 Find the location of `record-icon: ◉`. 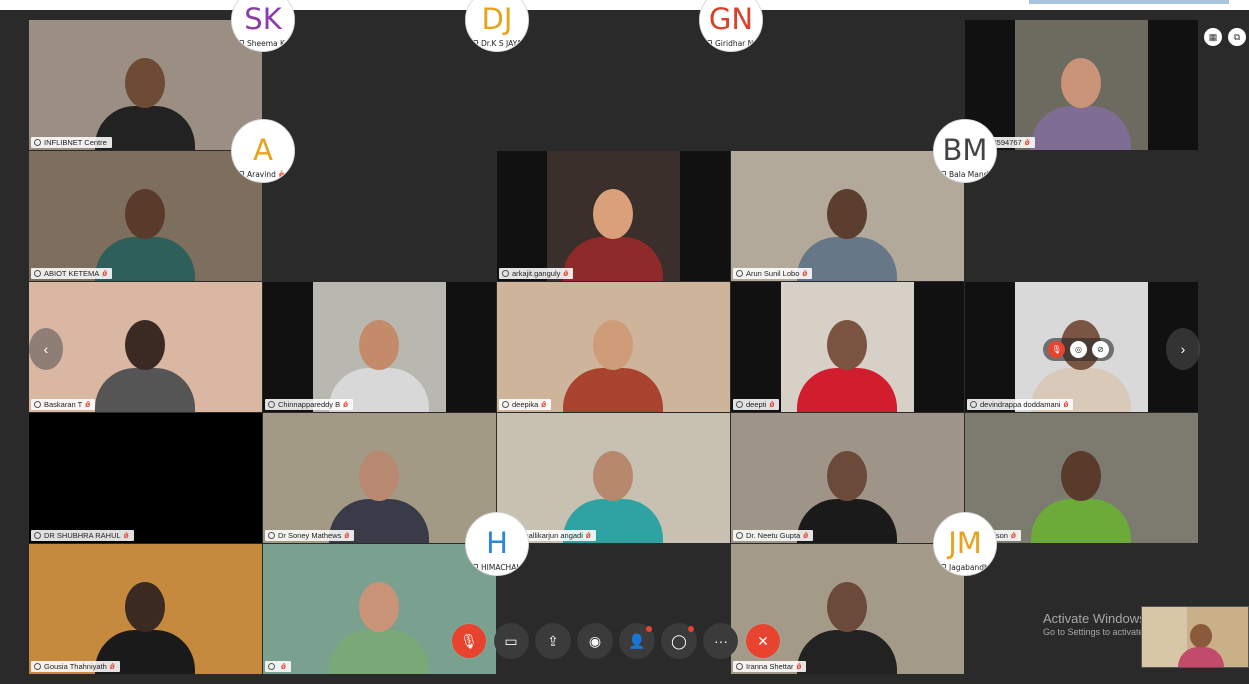

record-icon: ◉ is located at coordinates (595, 640).